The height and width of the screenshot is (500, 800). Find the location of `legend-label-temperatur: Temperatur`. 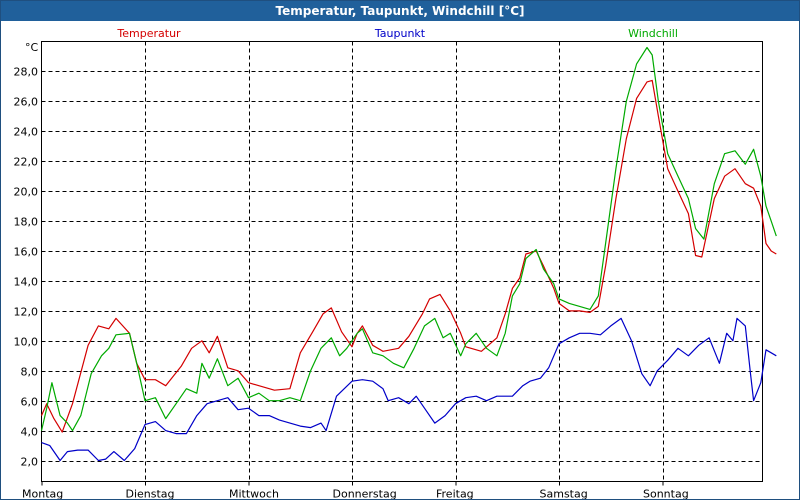

legend-label-temperatur: Temperatur is located at coordinates (148, 33).